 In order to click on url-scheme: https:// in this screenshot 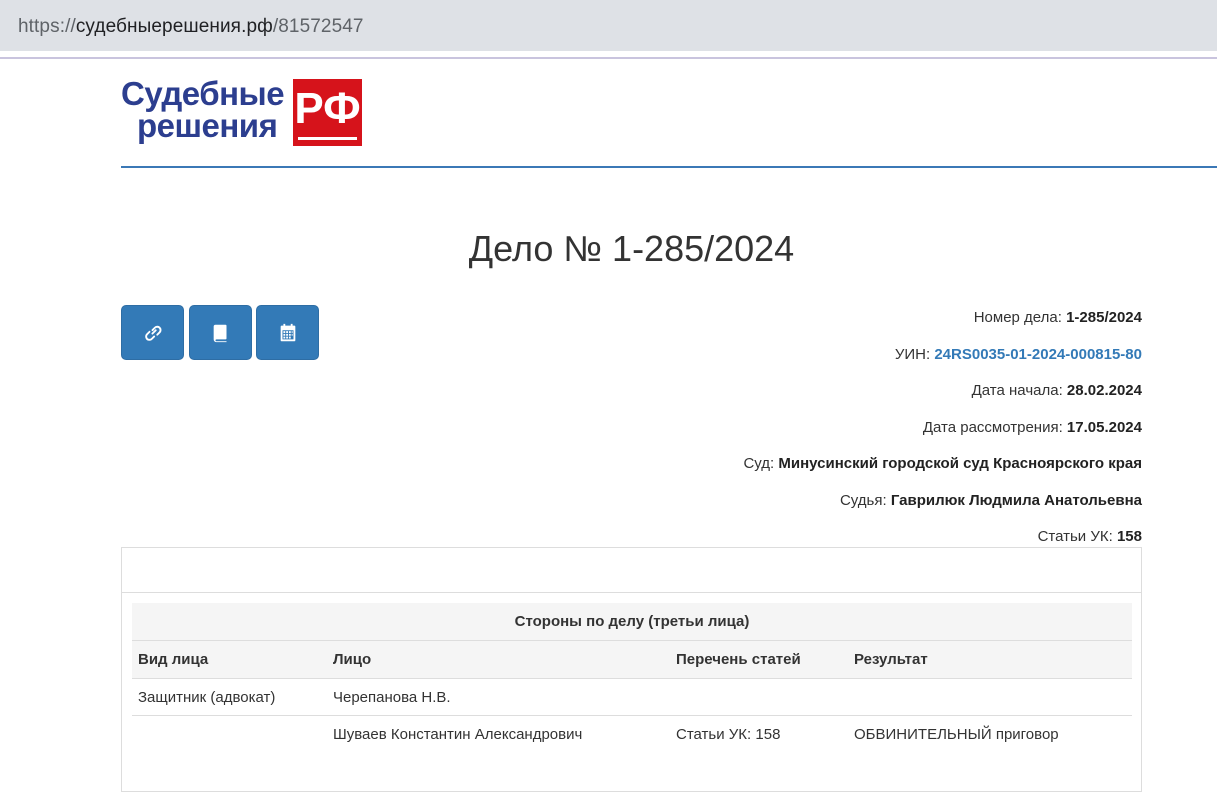, I will do `click(47, 26)`.